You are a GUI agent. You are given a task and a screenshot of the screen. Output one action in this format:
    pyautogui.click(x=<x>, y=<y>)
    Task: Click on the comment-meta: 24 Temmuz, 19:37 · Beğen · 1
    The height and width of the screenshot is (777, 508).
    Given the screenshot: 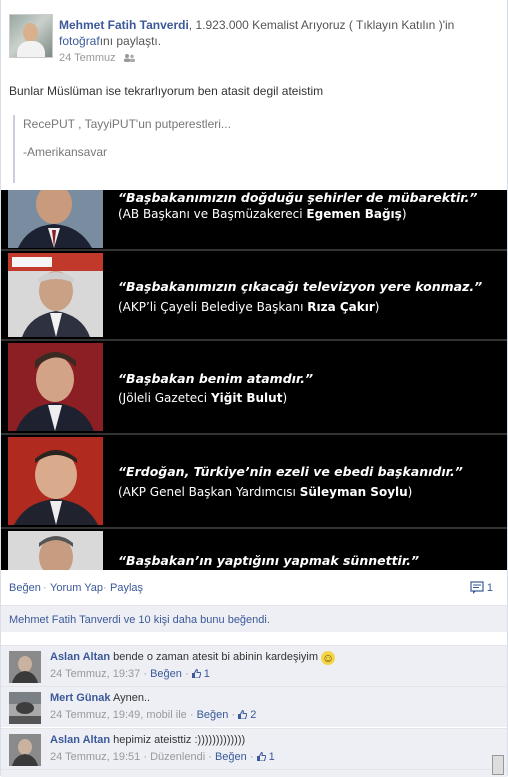 What is the action you would take?
    pyautogui.click(x=130, y=674)
    